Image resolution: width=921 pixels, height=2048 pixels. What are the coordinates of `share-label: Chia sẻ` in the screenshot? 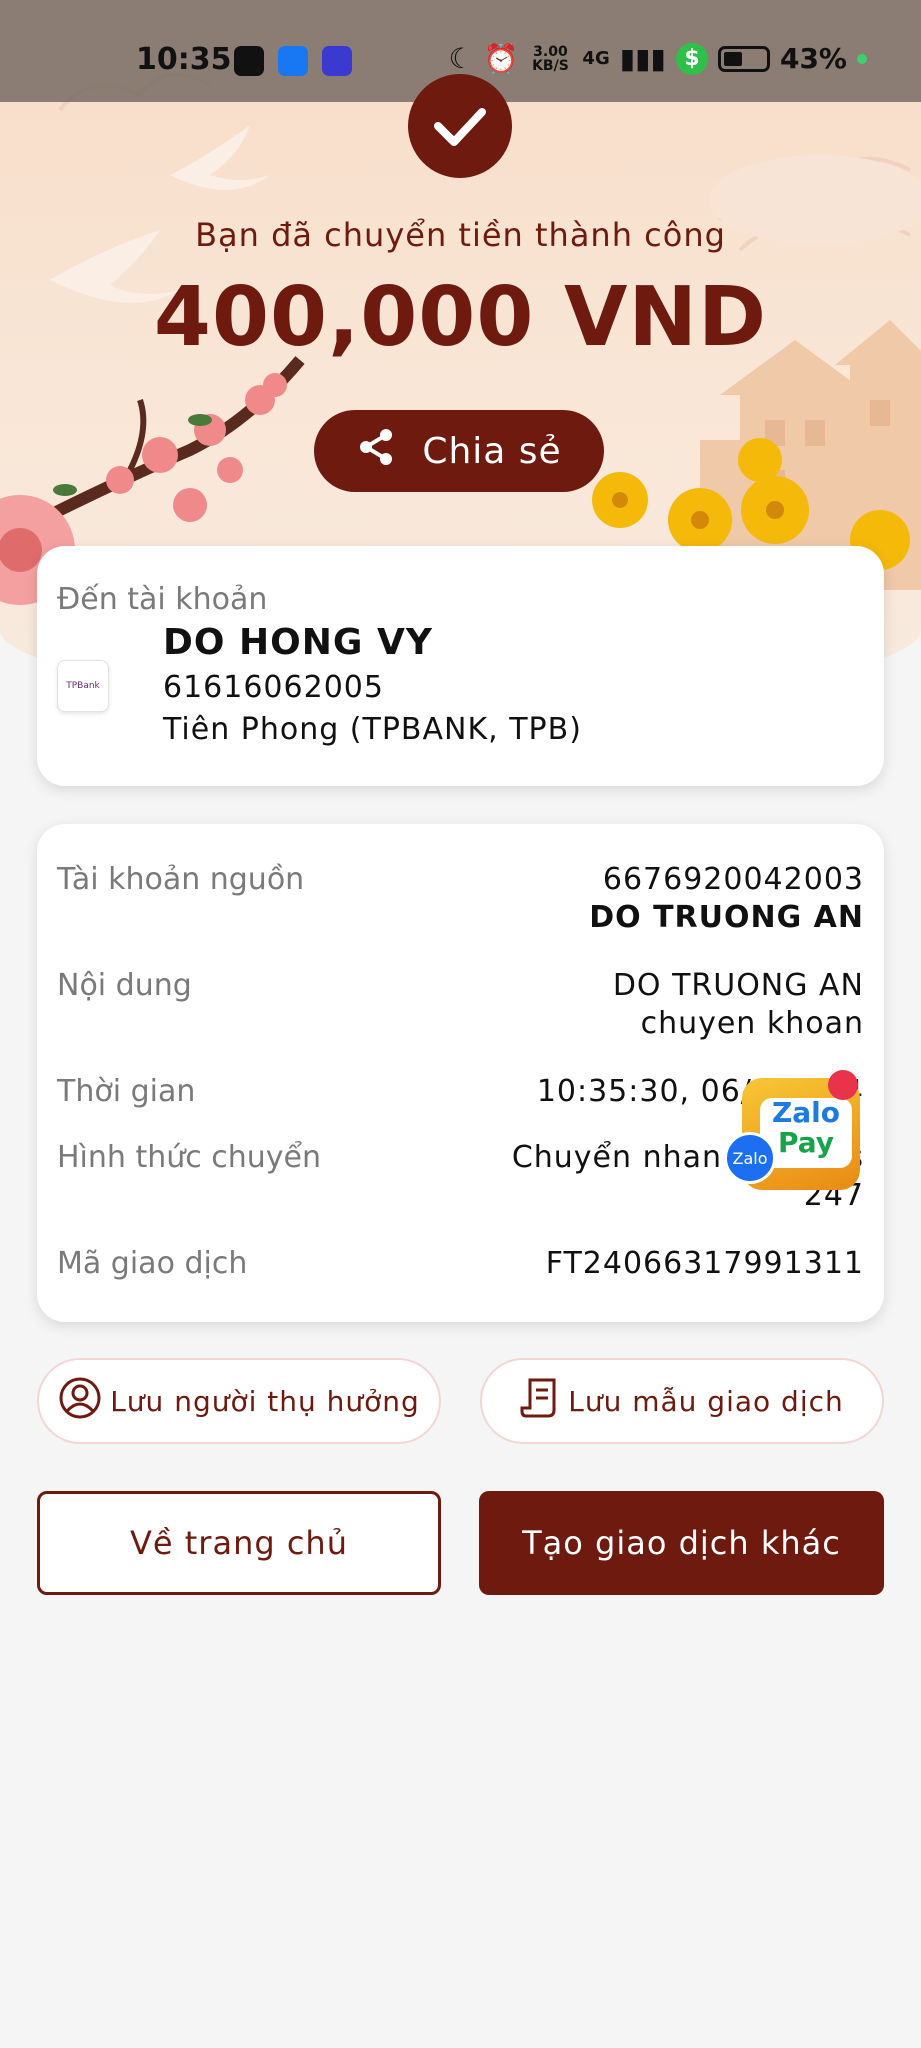 It's located at (492, 451).